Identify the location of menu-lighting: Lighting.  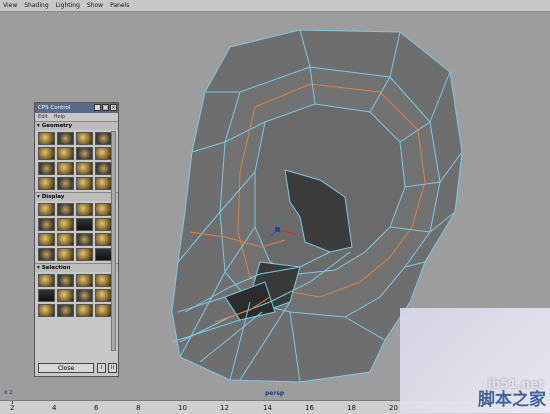
(68, 5).